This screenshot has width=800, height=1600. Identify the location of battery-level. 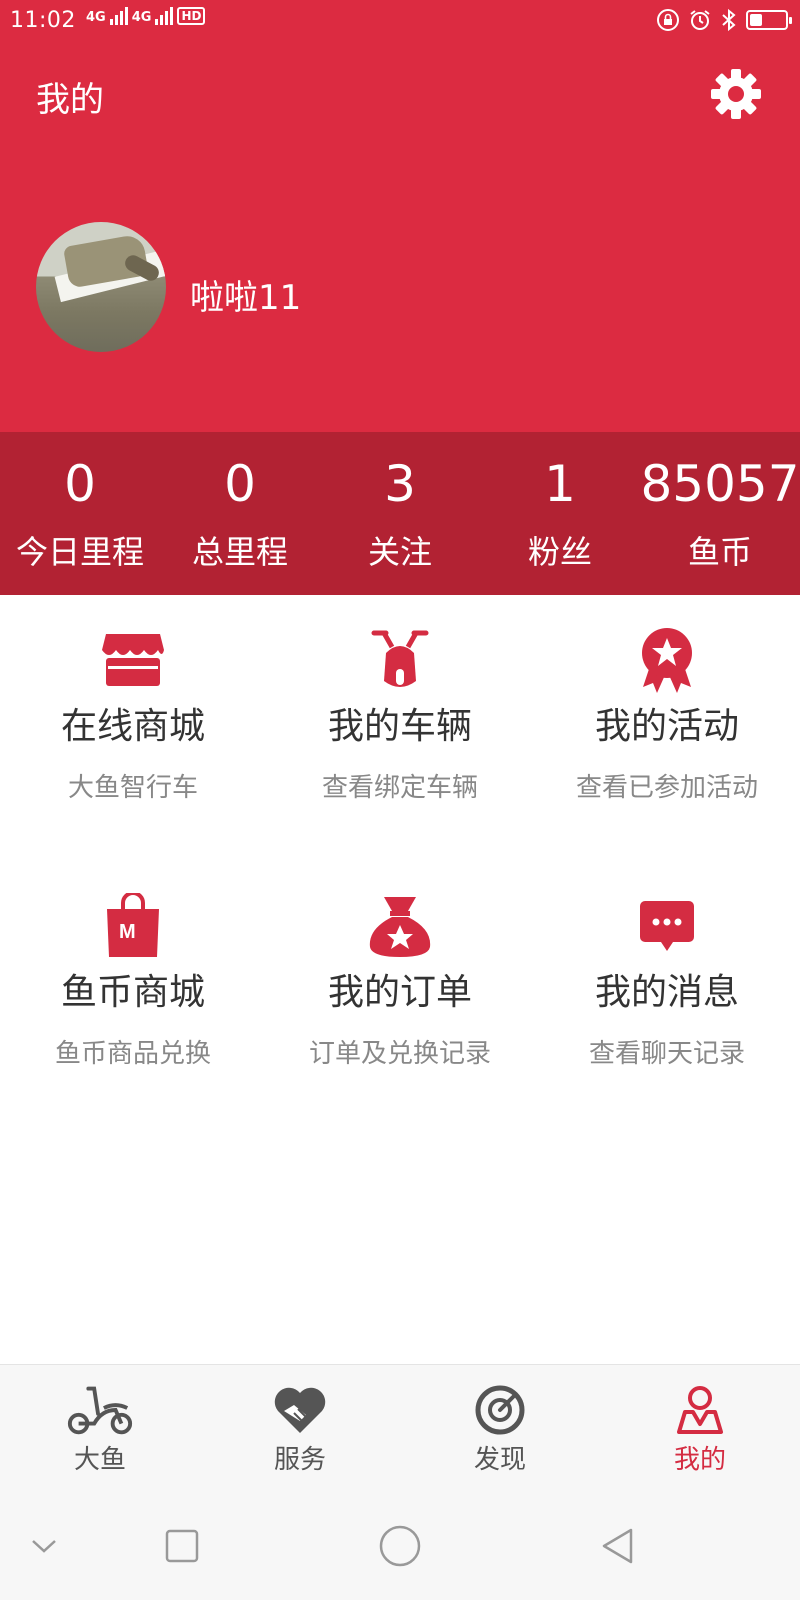
(756, 20).